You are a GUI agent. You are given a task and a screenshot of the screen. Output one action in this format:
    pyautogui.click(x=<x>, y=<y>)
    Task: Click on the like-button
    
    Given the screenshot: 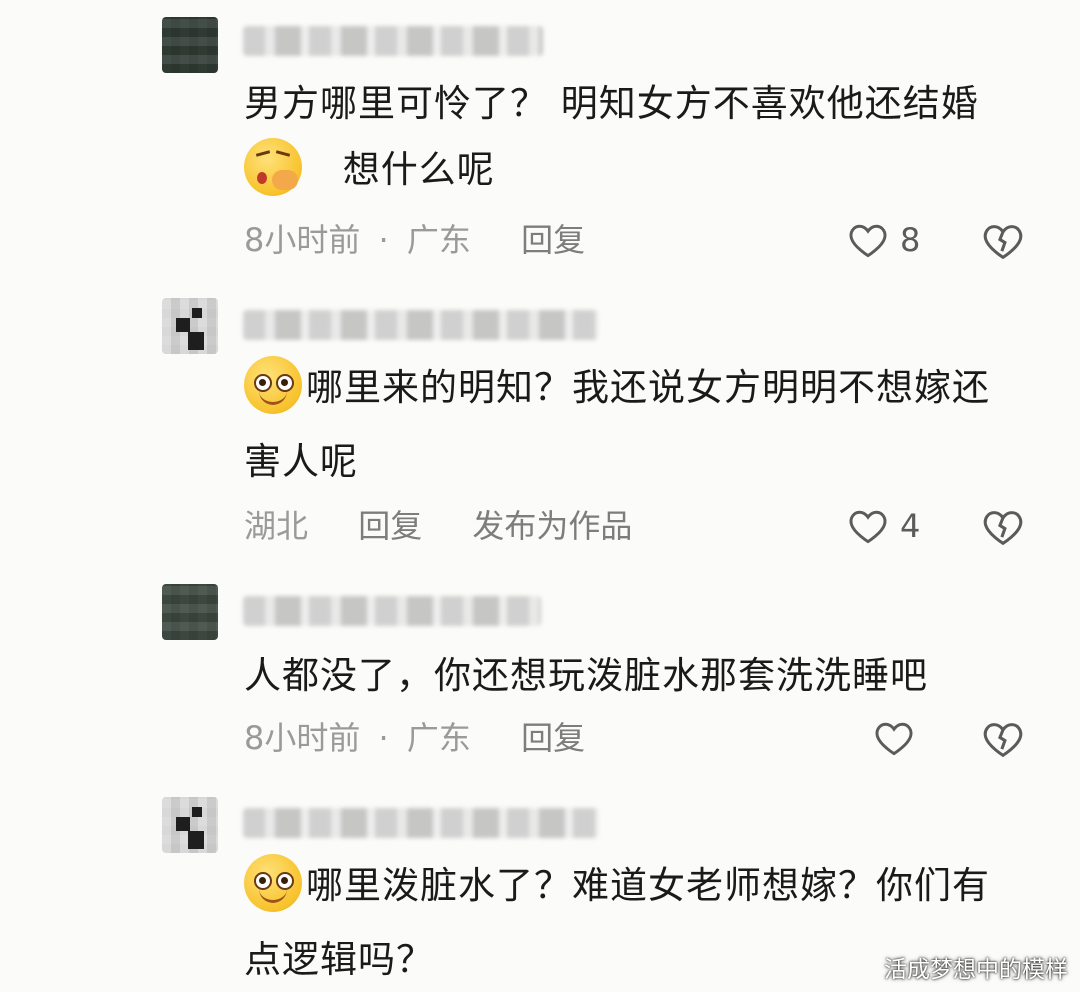 What is the action you would take?
    pyautogui.click(x=894, y=738)
    